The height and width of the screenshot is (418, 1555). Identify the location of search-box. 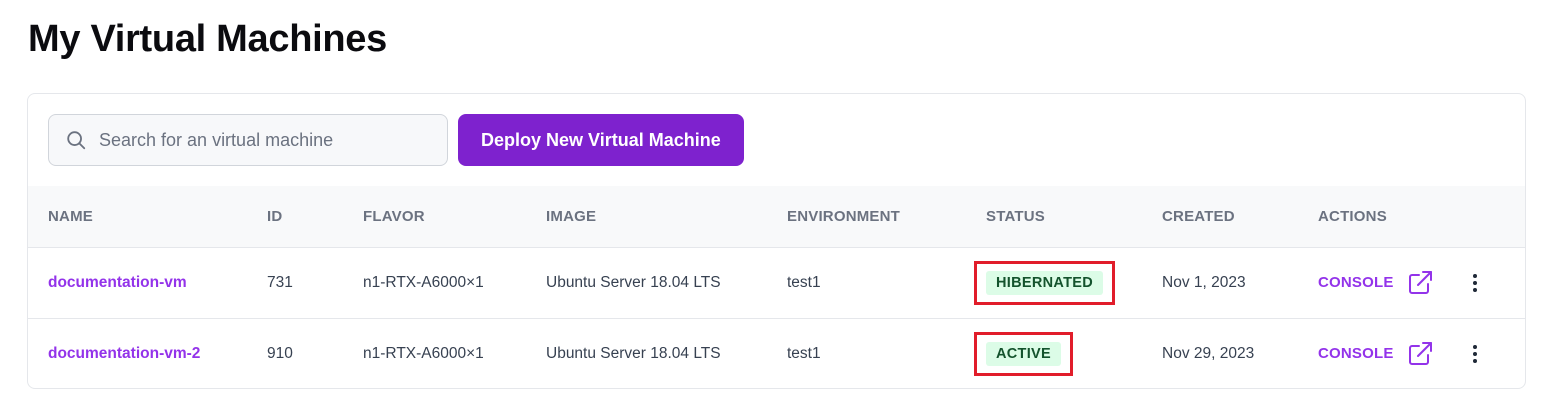
(248, 140).